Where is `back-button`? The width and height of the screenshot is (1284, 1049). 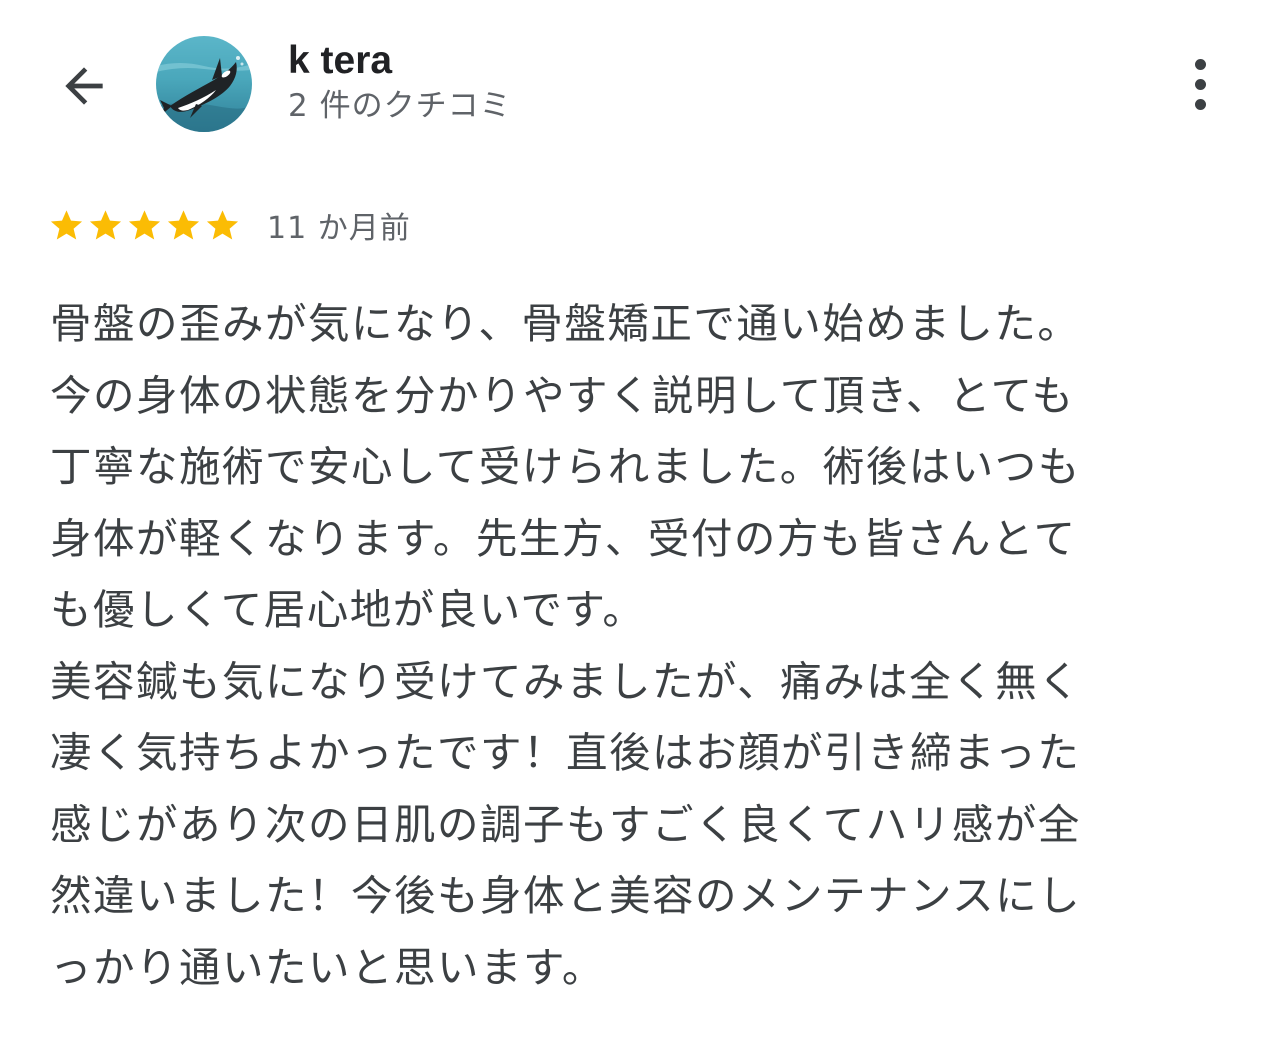
back-button is located at coordinates (84, 86).